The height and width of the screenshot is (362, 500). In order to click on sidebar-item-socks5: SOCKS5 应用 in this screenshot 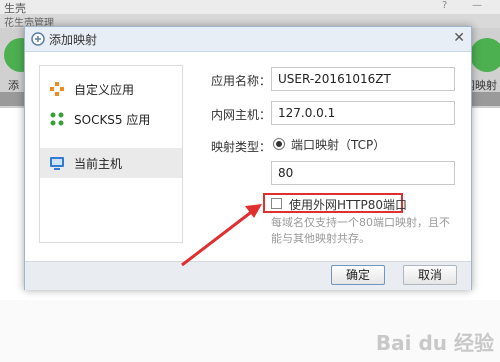, I will do `click(111, 119)`.